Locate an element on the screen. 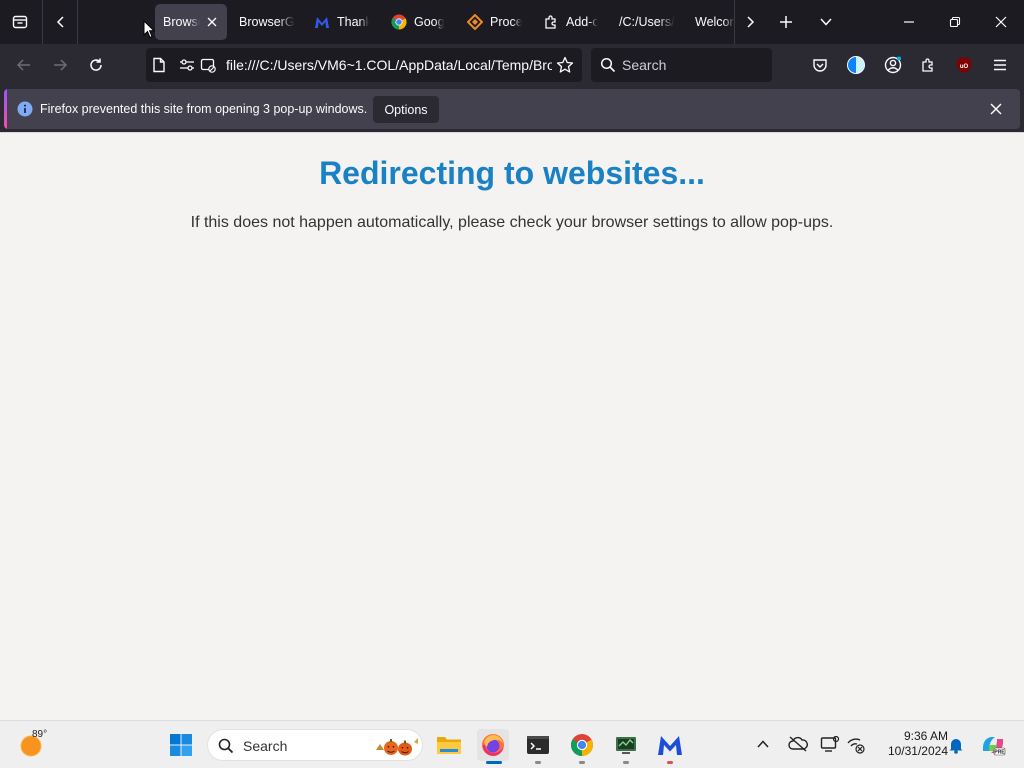 This screenshot has height=768, width=1024. forward-button is located at coordinates (60, 65).